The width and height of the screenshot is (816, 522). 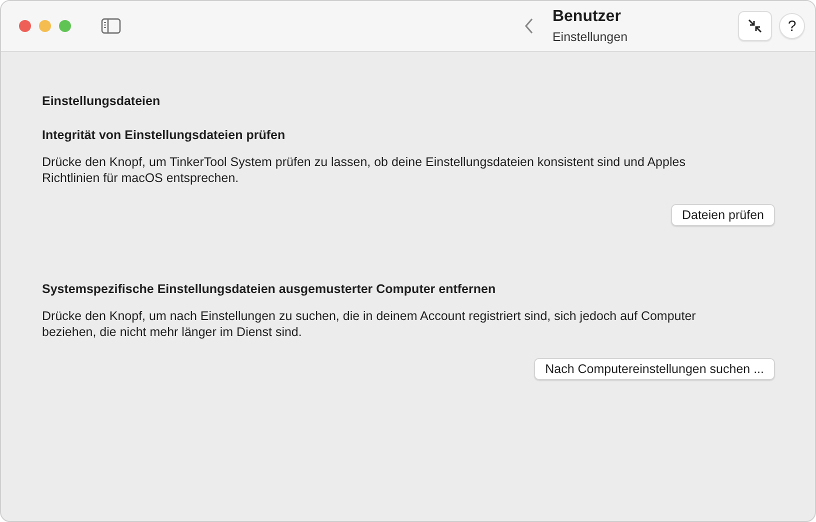 I want to click on group-description: Drücke den Knopf, um nach Einstellungen zu suchen, die in deinem Account registriert sind, sich jedoch auf Computer beziehen, die nicht mehr länger im Dienst sind., so click(x=369, y=324).